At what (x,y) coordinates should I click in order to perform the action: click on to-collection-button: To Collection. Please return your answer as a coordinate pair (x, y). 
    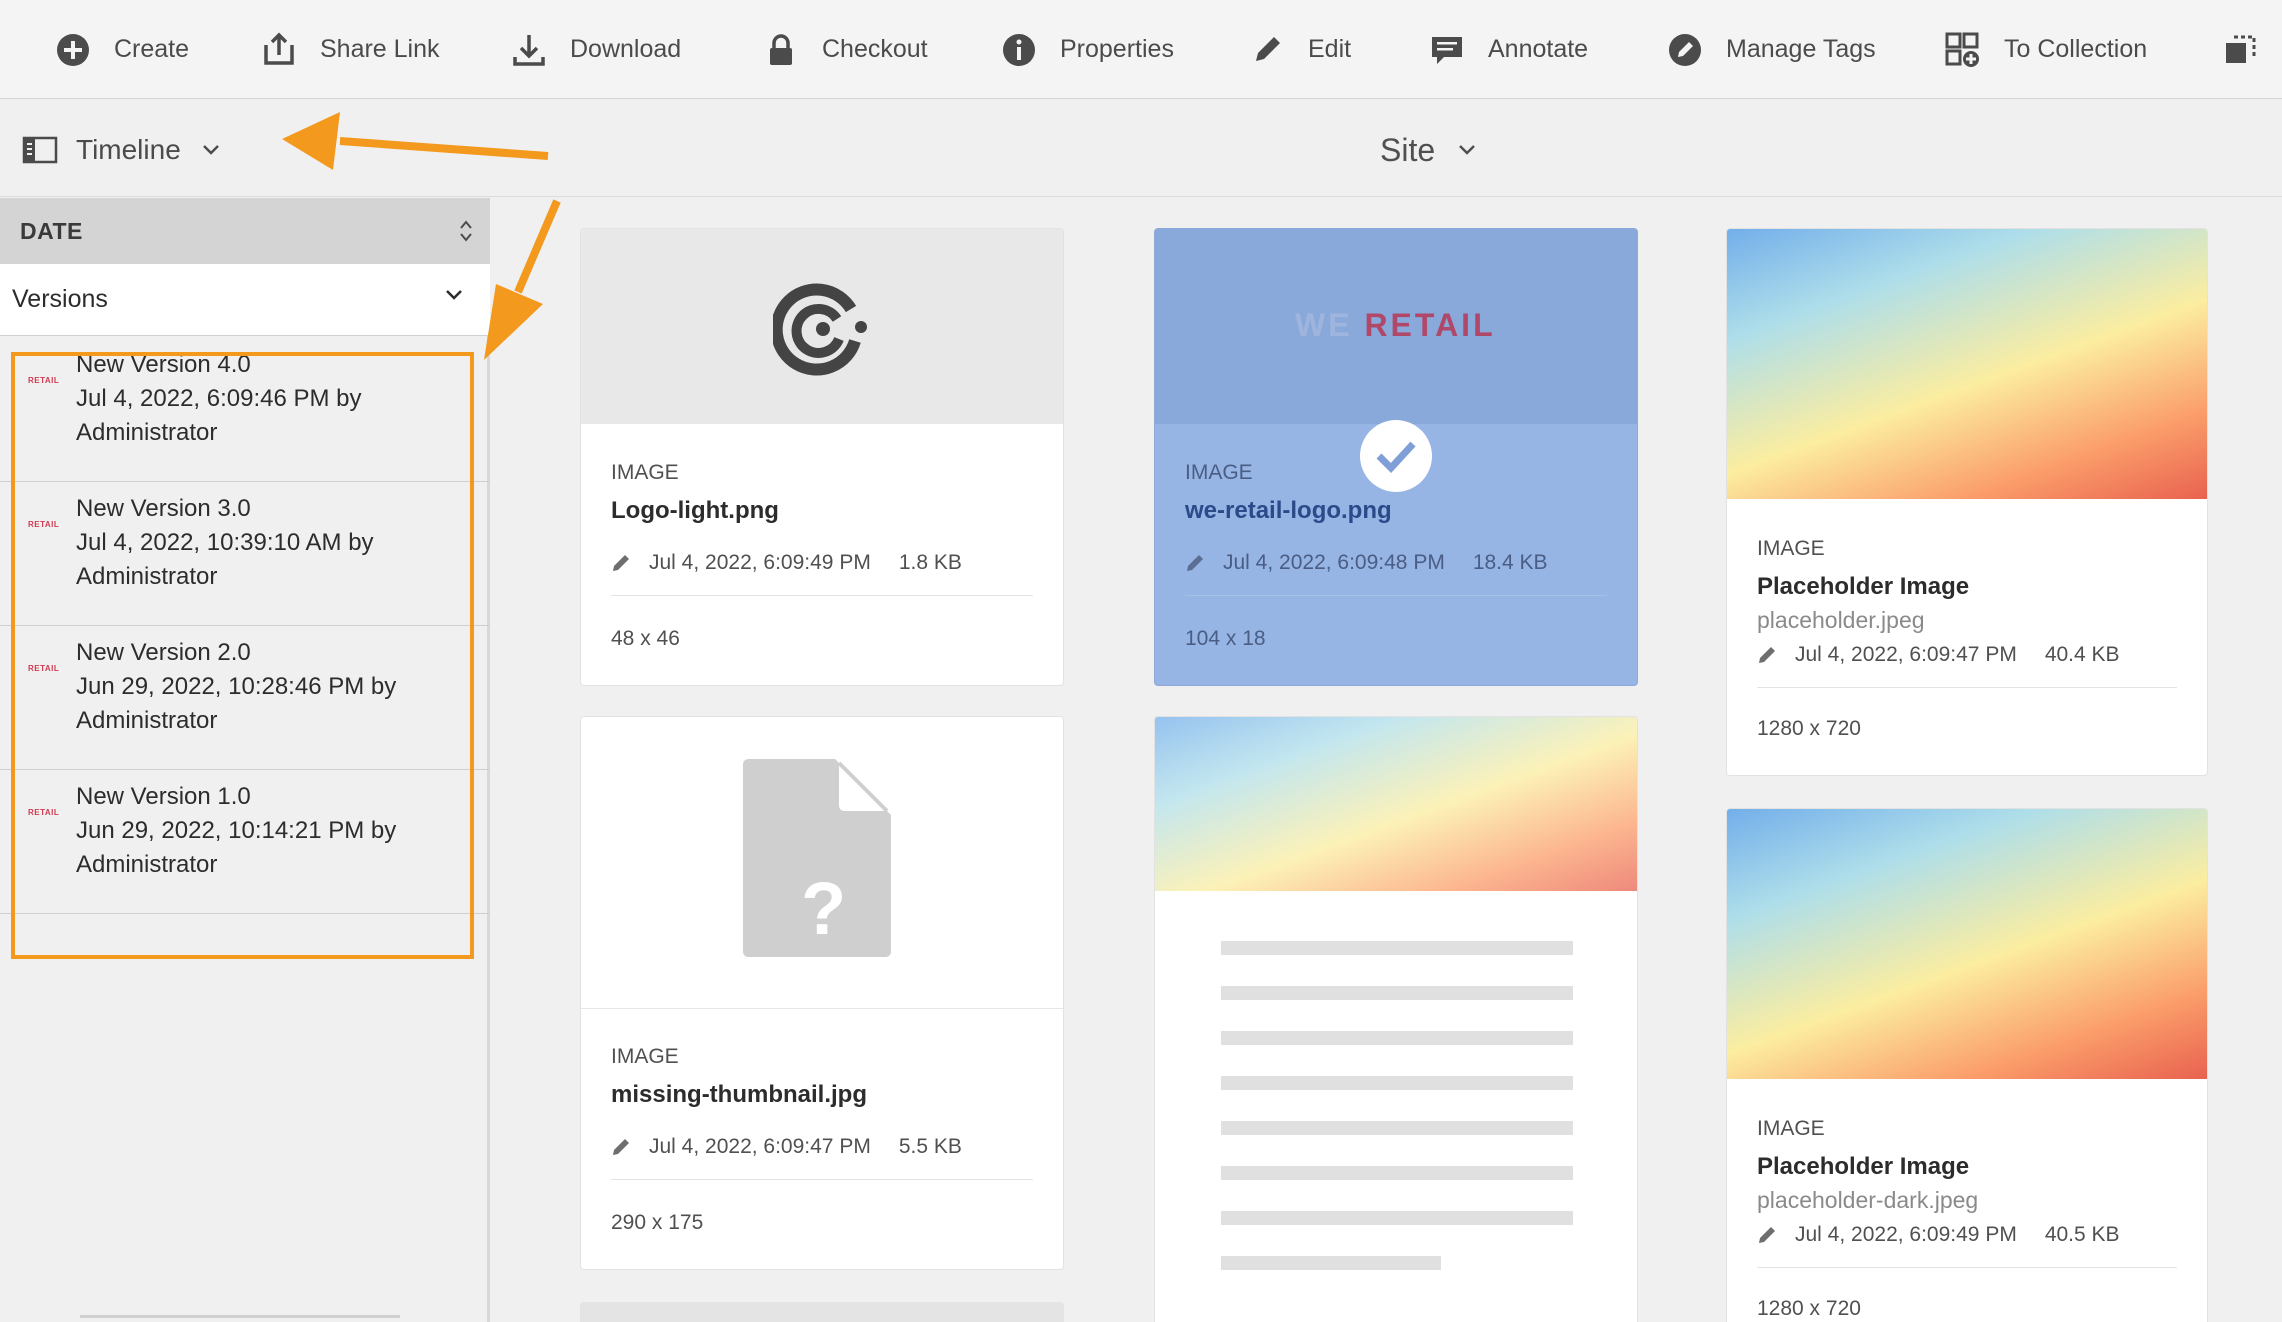
    Looking at the image, I should click on (2045, 49).